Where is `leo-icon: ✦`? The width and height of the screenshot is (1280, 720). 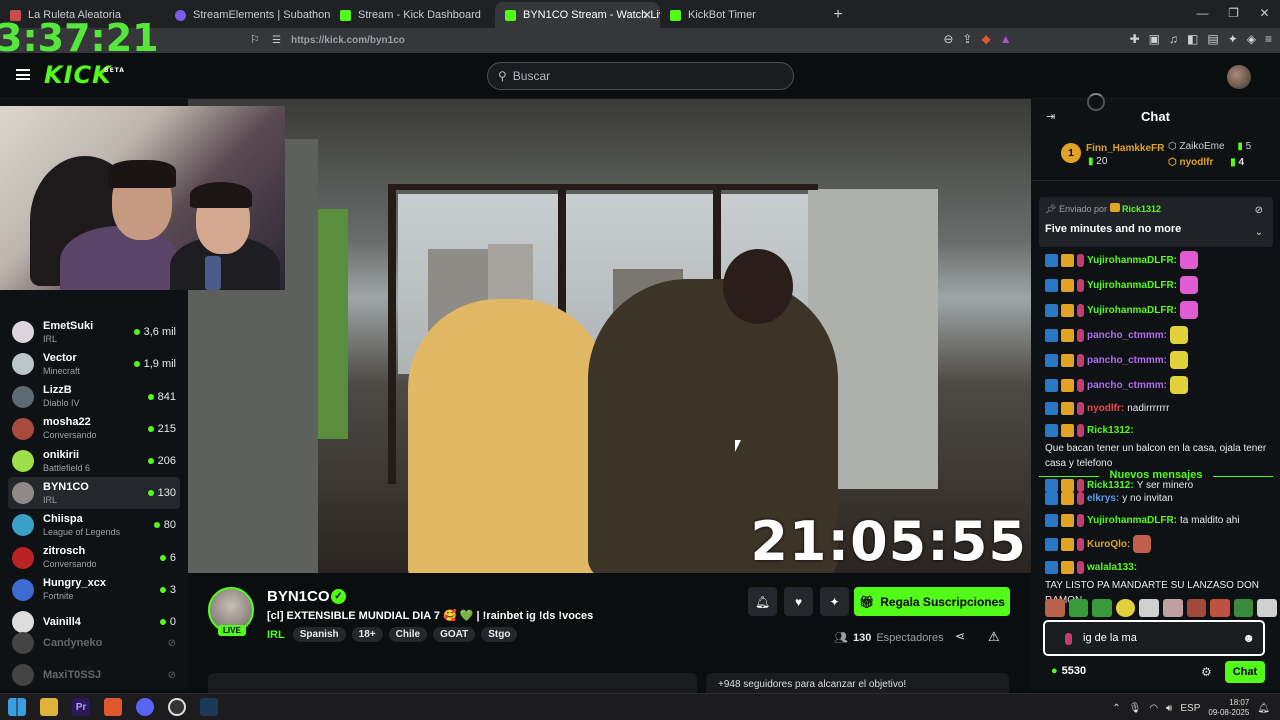
leo-icon: ✦ is located at coordinates (1233, 39).